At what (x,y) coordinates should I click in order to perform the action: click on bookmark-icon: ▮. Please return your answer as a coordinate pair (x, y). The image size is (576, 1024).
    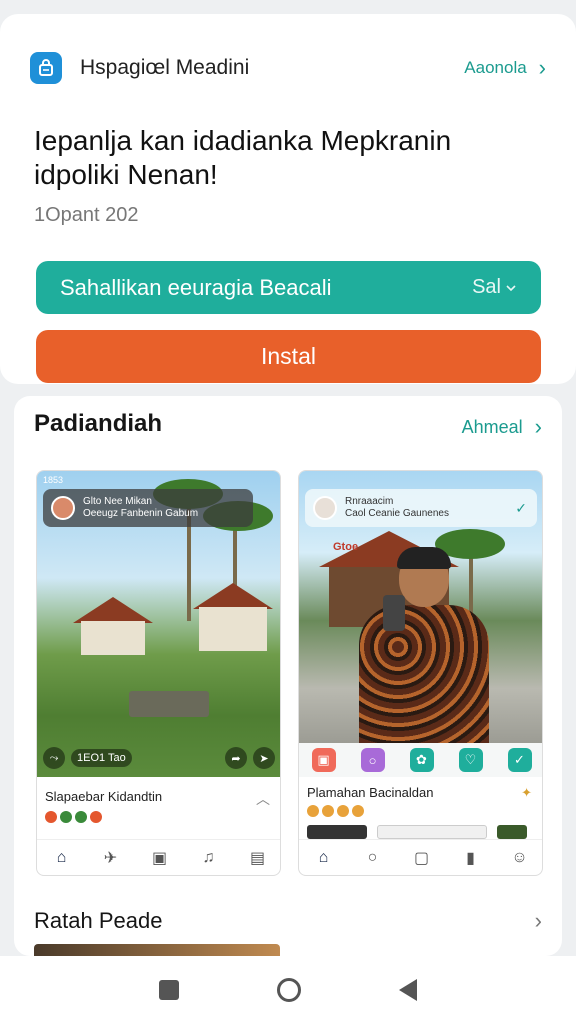
    Looking at the image, I should click on (471, 858).